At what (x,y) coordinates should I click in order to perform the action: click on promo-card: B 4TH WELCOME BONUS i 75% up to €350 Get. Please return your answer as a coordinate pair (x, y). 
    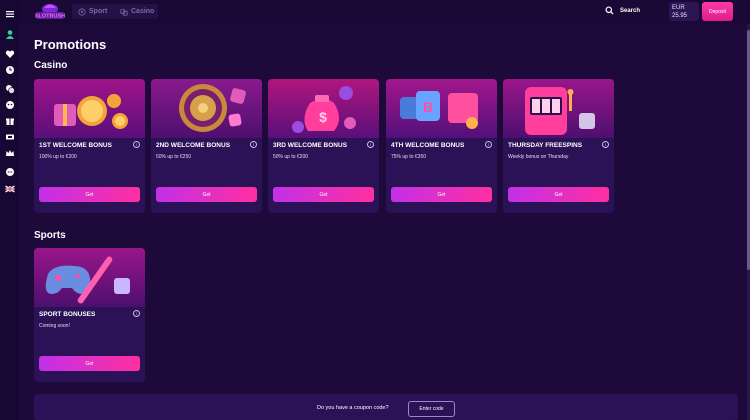
    Looking at the image, I should click on (441, 146).